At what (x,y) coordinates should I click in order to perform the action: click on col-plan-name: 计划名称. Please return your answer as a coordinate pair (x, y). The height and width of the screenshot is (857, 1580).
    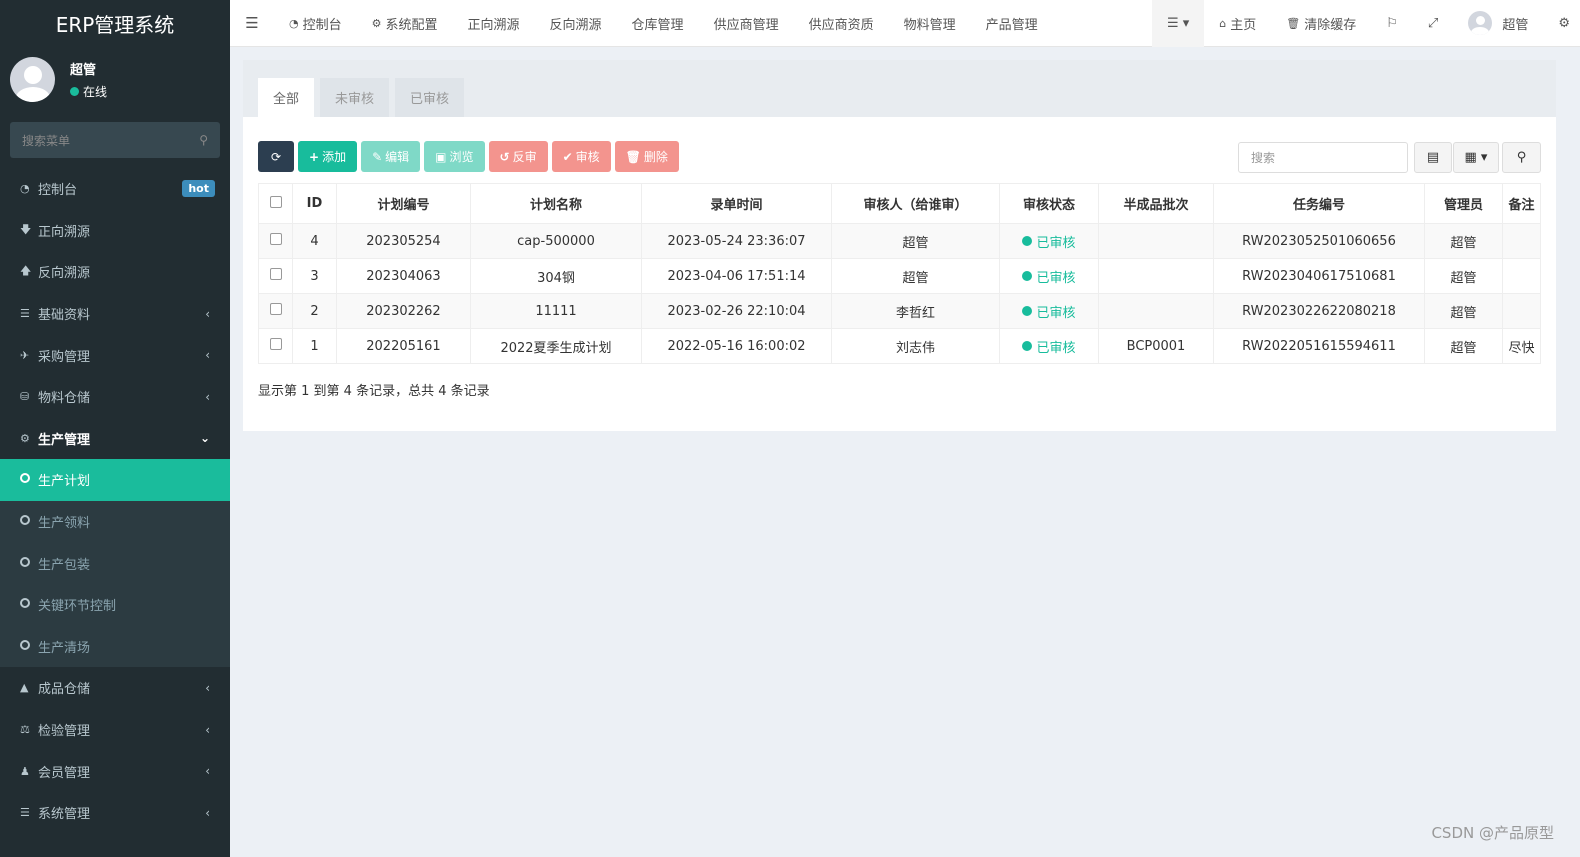
    Looking at the image, I should click on (556, 203).